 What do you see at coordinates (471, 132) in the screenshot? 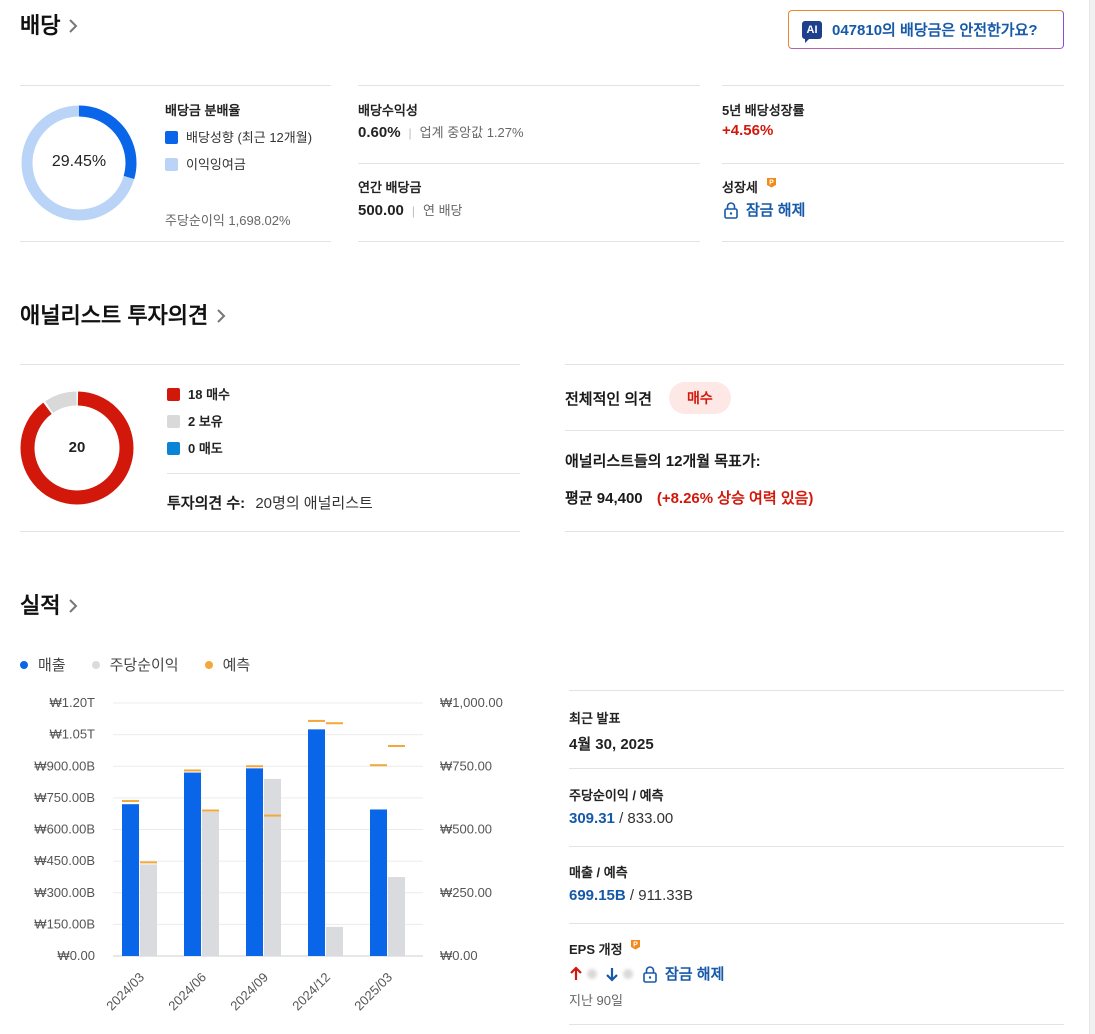
I see `yield-sector-median: 업계 중앙값 1.27%` at bounding box center [471, 132].